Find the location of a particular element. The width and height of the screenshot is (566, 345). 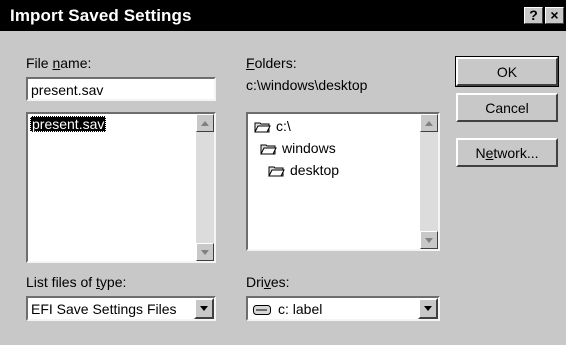

drives-dropdown-button is located at coordinates (428, 308).